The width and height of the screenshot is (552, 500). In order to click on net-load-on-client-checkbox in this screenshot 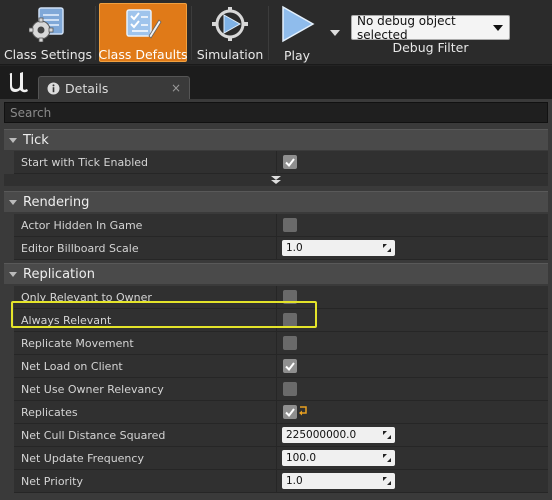, I will do `click(290, 366)`.